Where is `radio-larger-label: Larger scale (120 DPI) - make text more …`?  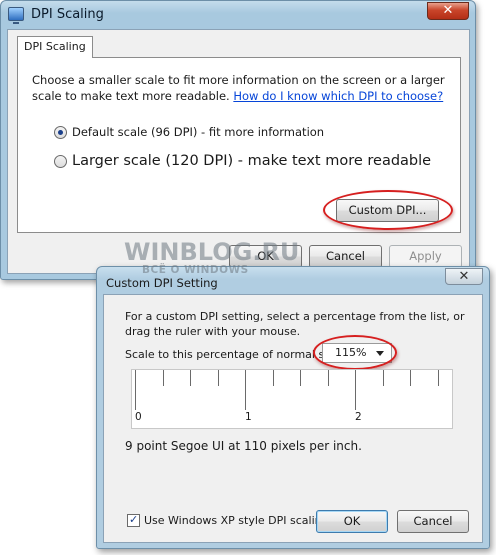 radio-larger-label: Larger scale (120 DPI) - make text more … is located at coordinates (252, 161).